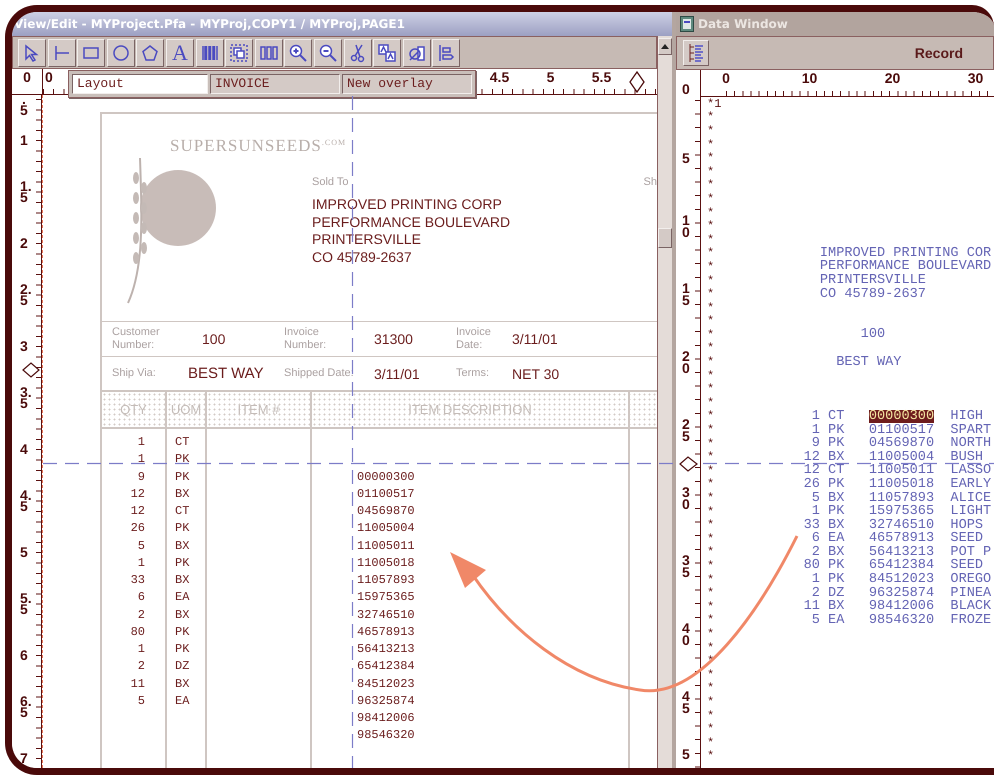 The width and height of the screenshot is (994, 775). What do you see at coordinates (687, 24) in the screenshot?
I see `window-icon` at bounding box center [687, 24].